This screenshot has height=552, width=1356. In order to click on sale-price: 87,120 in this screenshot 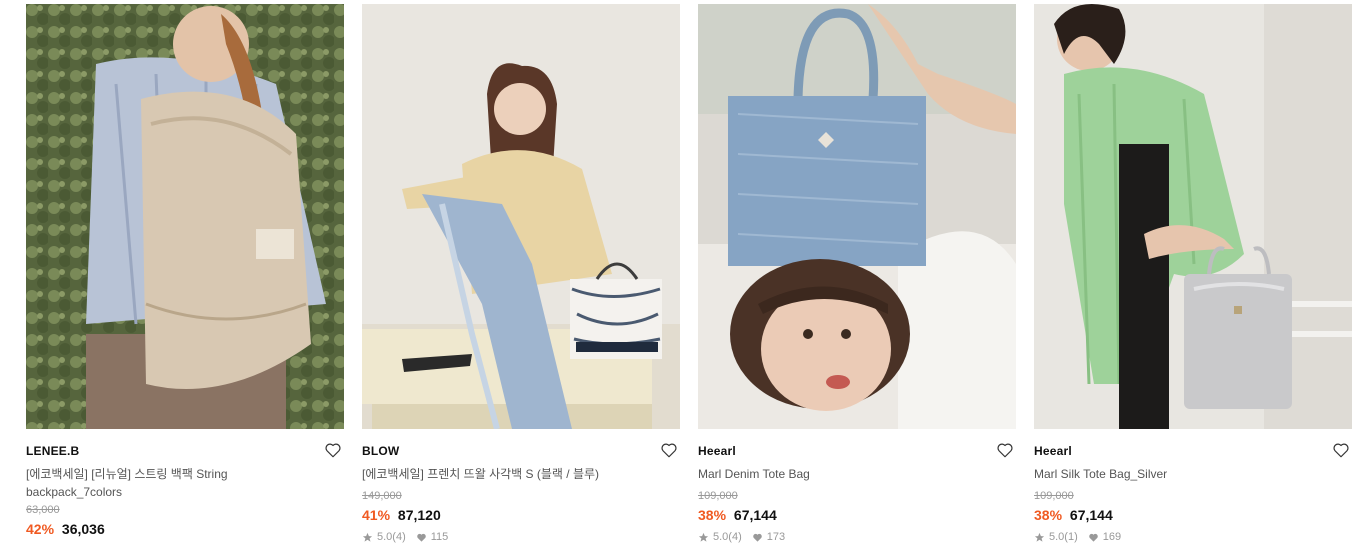, I will do `click(419, 515)`.